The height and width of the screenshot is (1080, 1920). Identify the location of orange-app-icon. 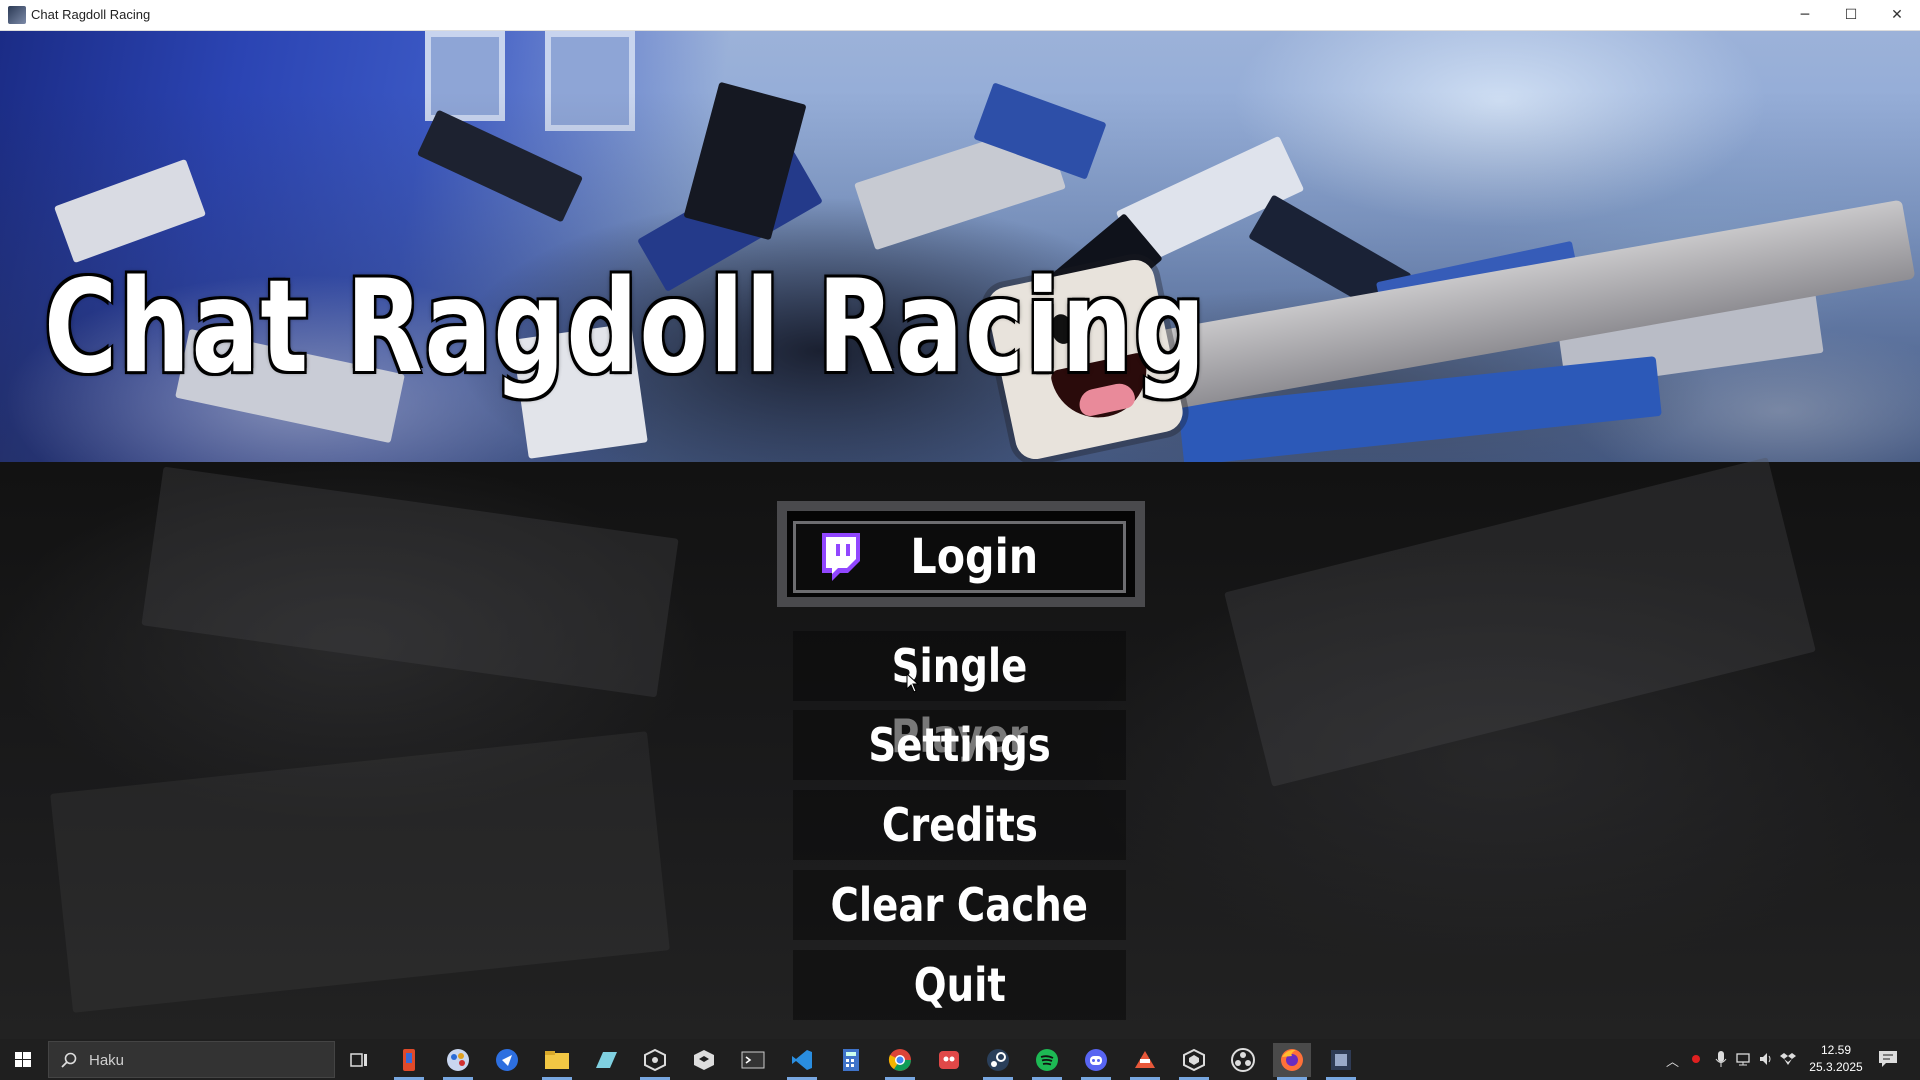
(1145, 1061).